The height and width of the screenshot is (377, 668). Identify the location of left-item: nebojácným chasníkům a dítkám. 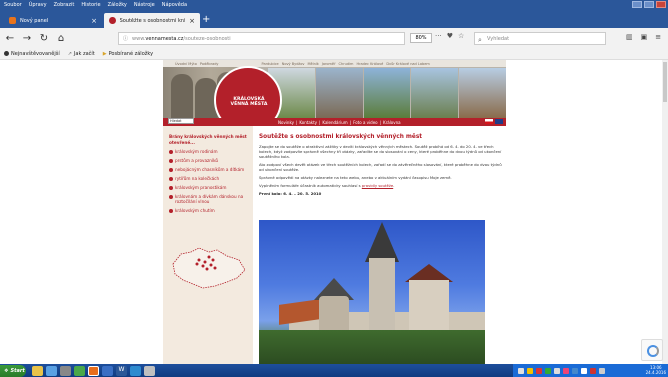
(208, 169).